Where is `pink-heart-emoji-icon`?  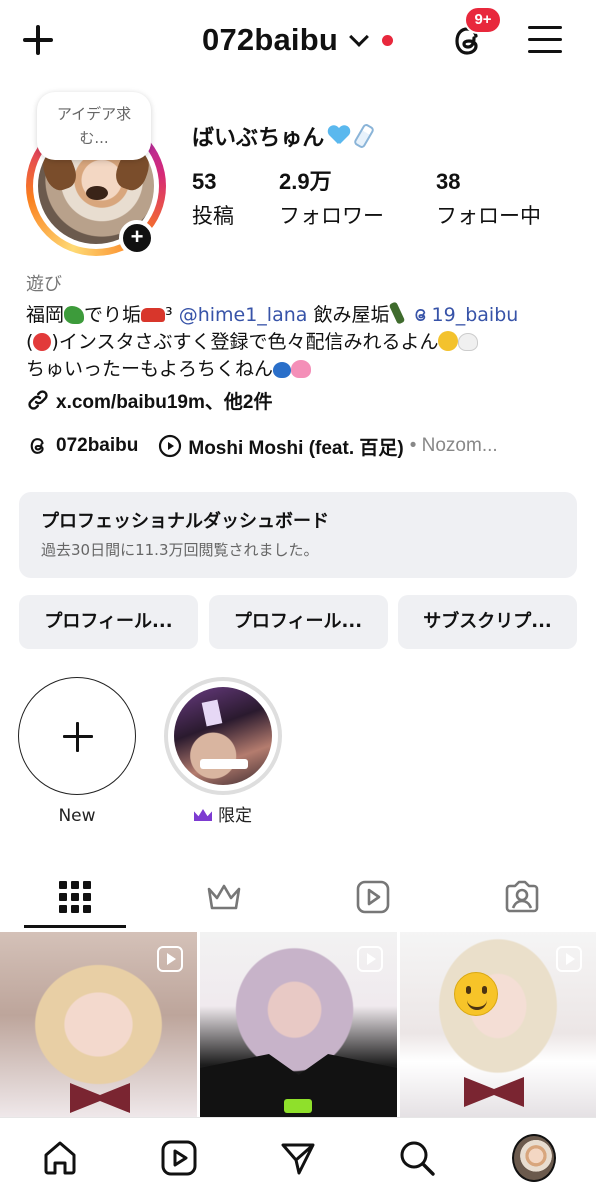 pink-heart-emoji-icon is located at coordinates (301, 369).